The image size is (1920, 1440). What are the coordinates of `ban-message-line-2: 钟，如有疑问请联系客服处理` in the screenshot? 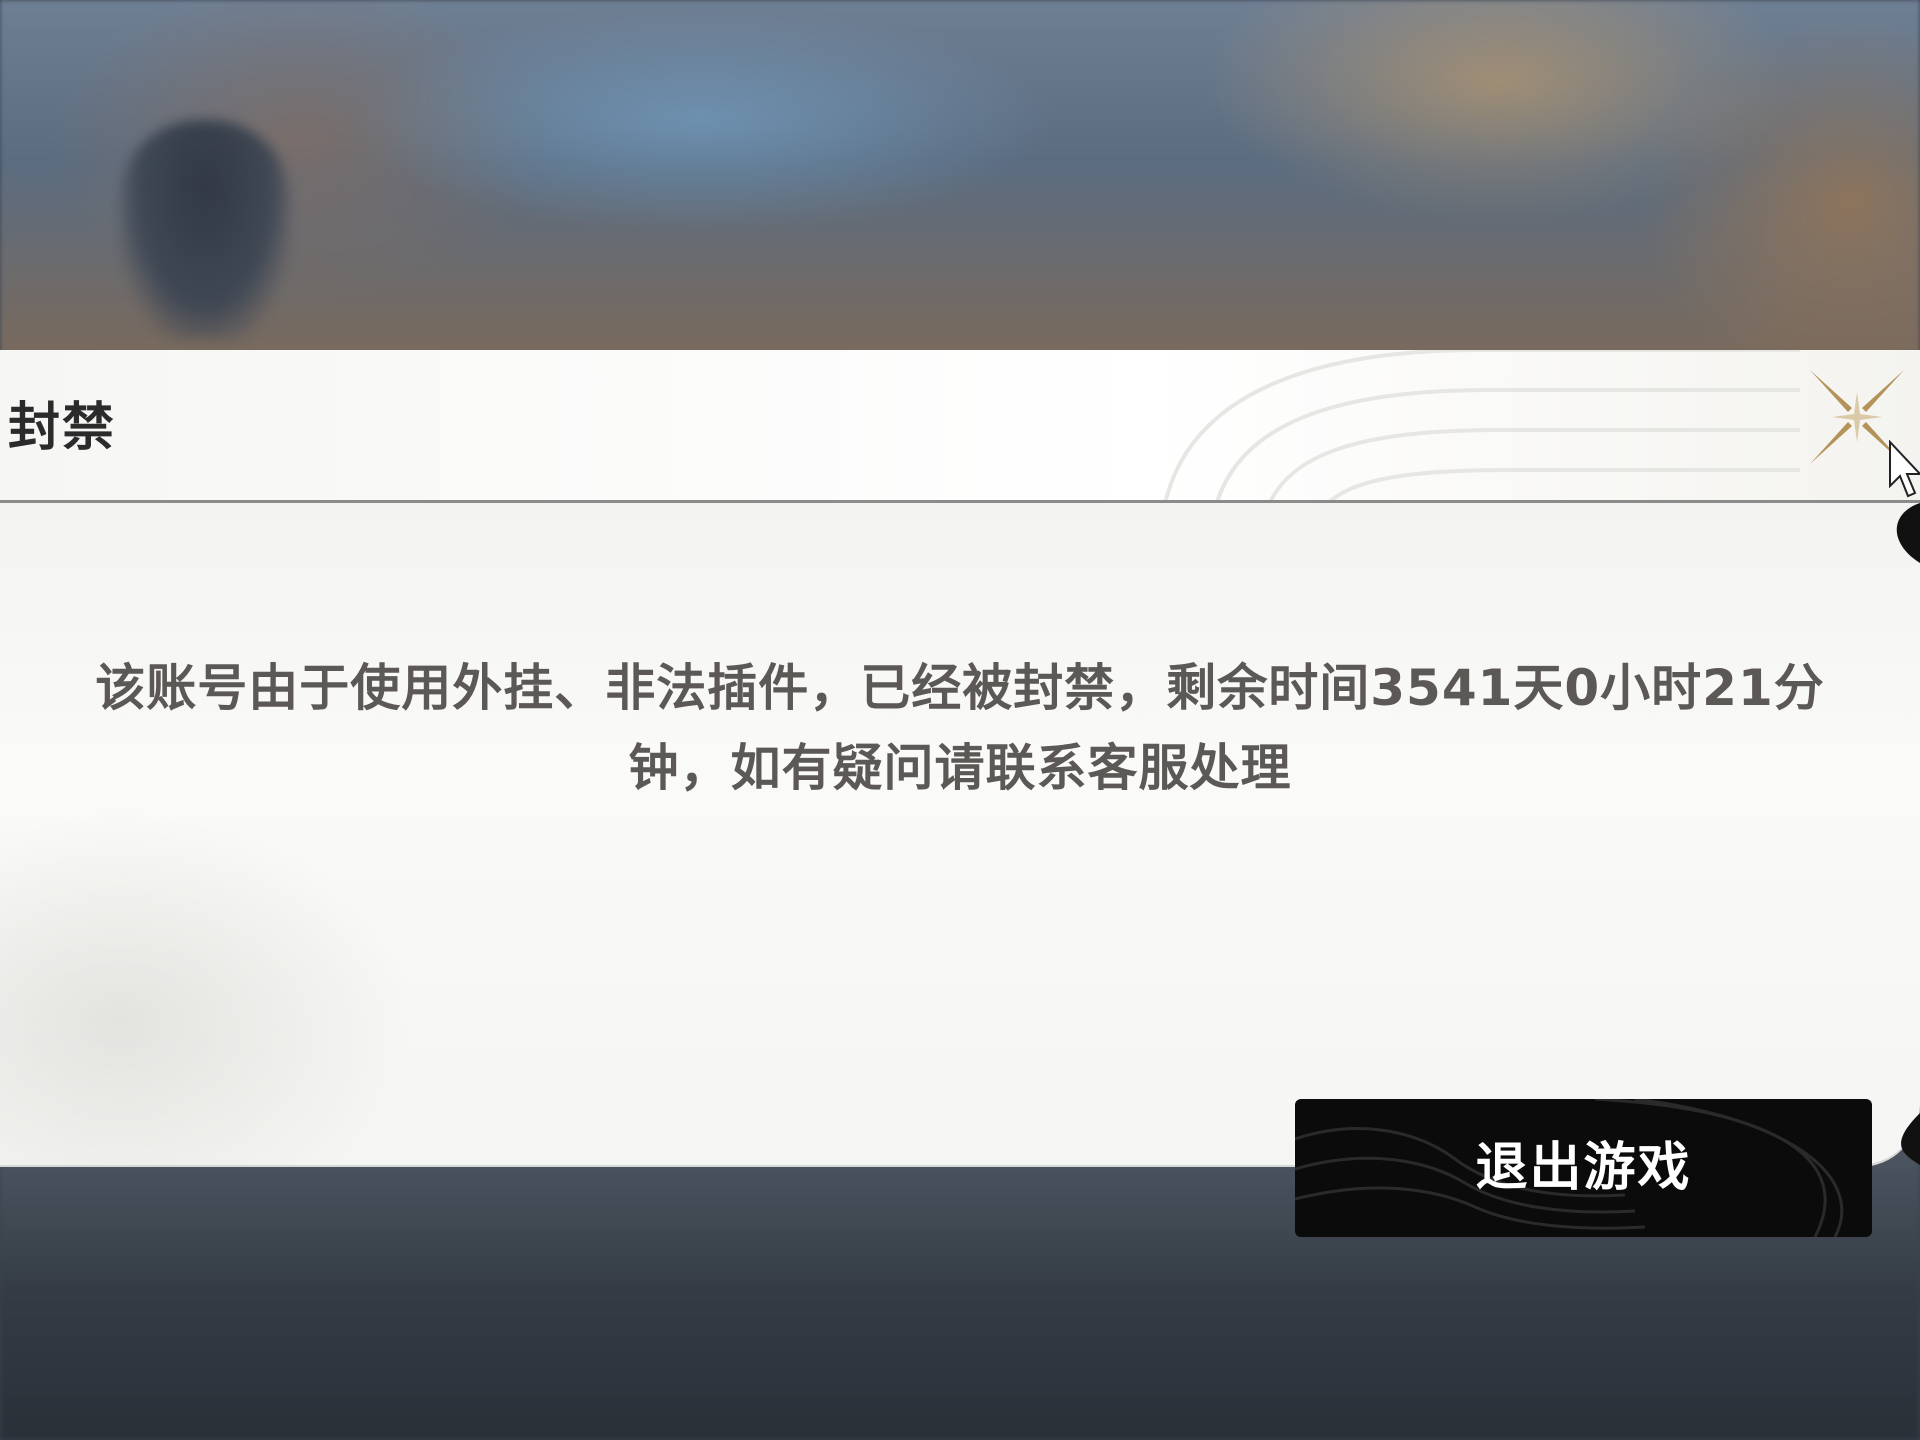 It's located at (960, 768).